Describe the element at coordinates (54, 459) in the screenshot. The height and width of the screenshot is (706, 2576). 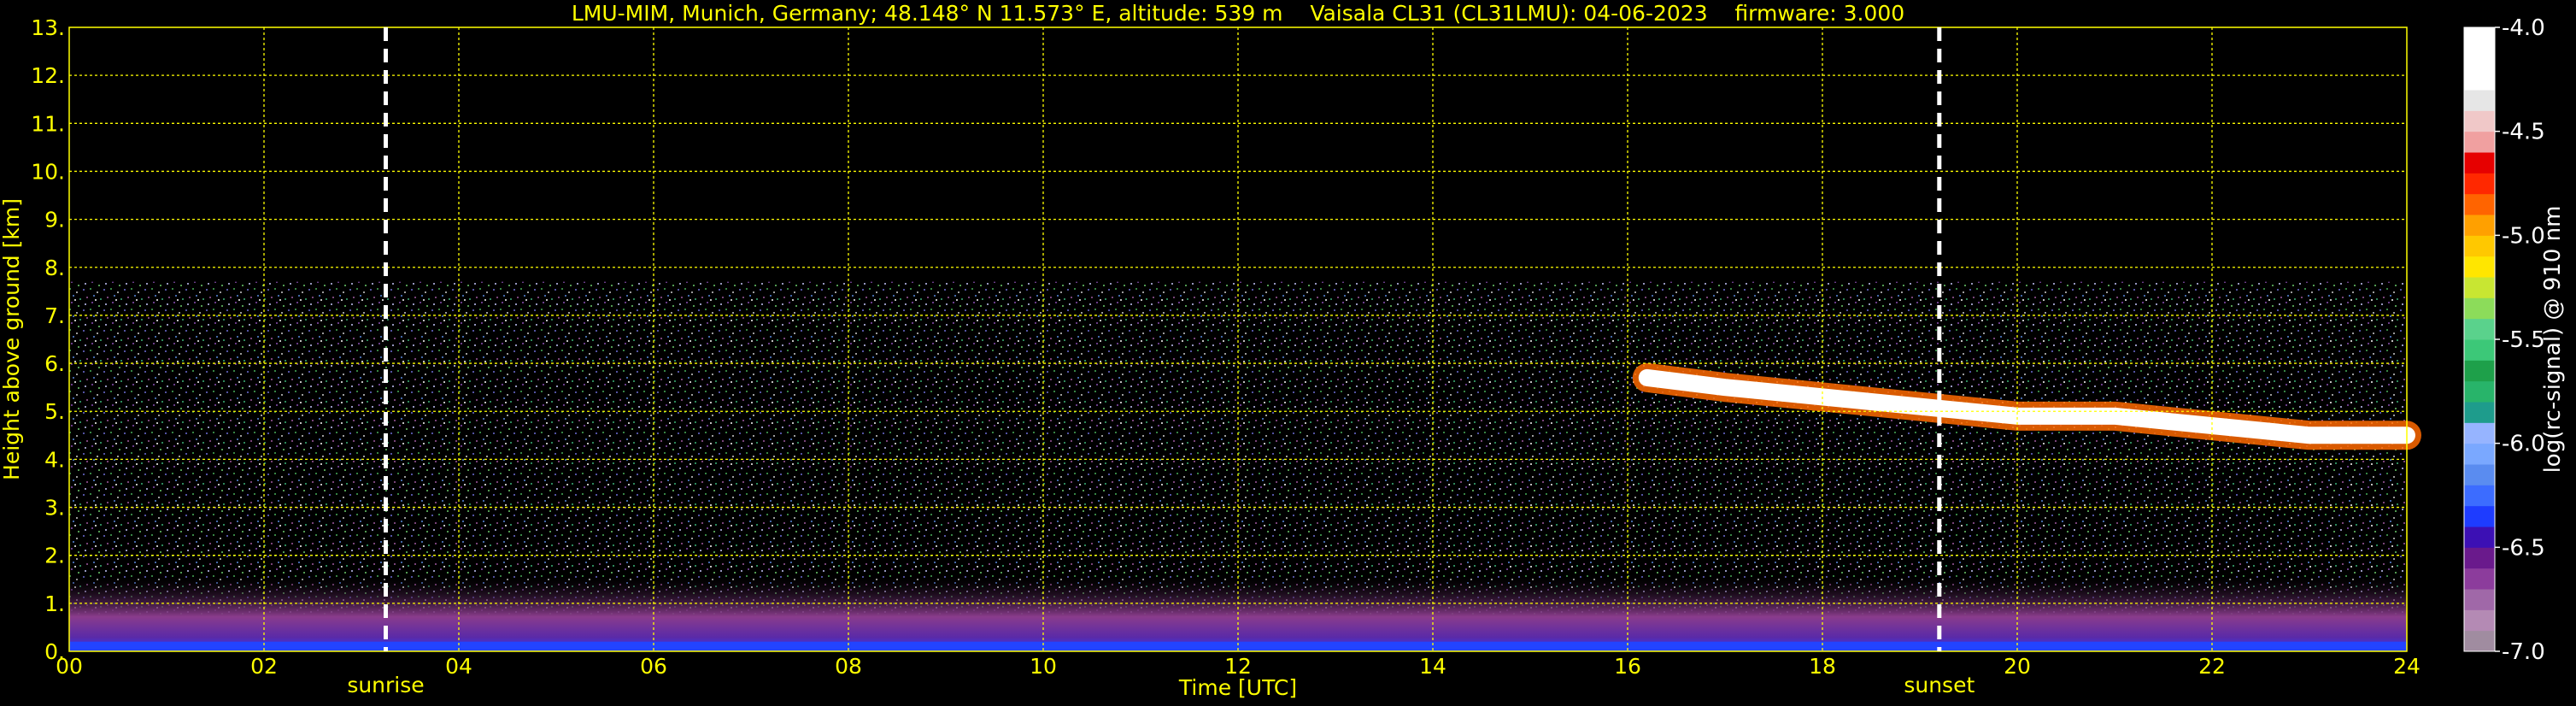
I see `y-tick-label: 4.` at that location.